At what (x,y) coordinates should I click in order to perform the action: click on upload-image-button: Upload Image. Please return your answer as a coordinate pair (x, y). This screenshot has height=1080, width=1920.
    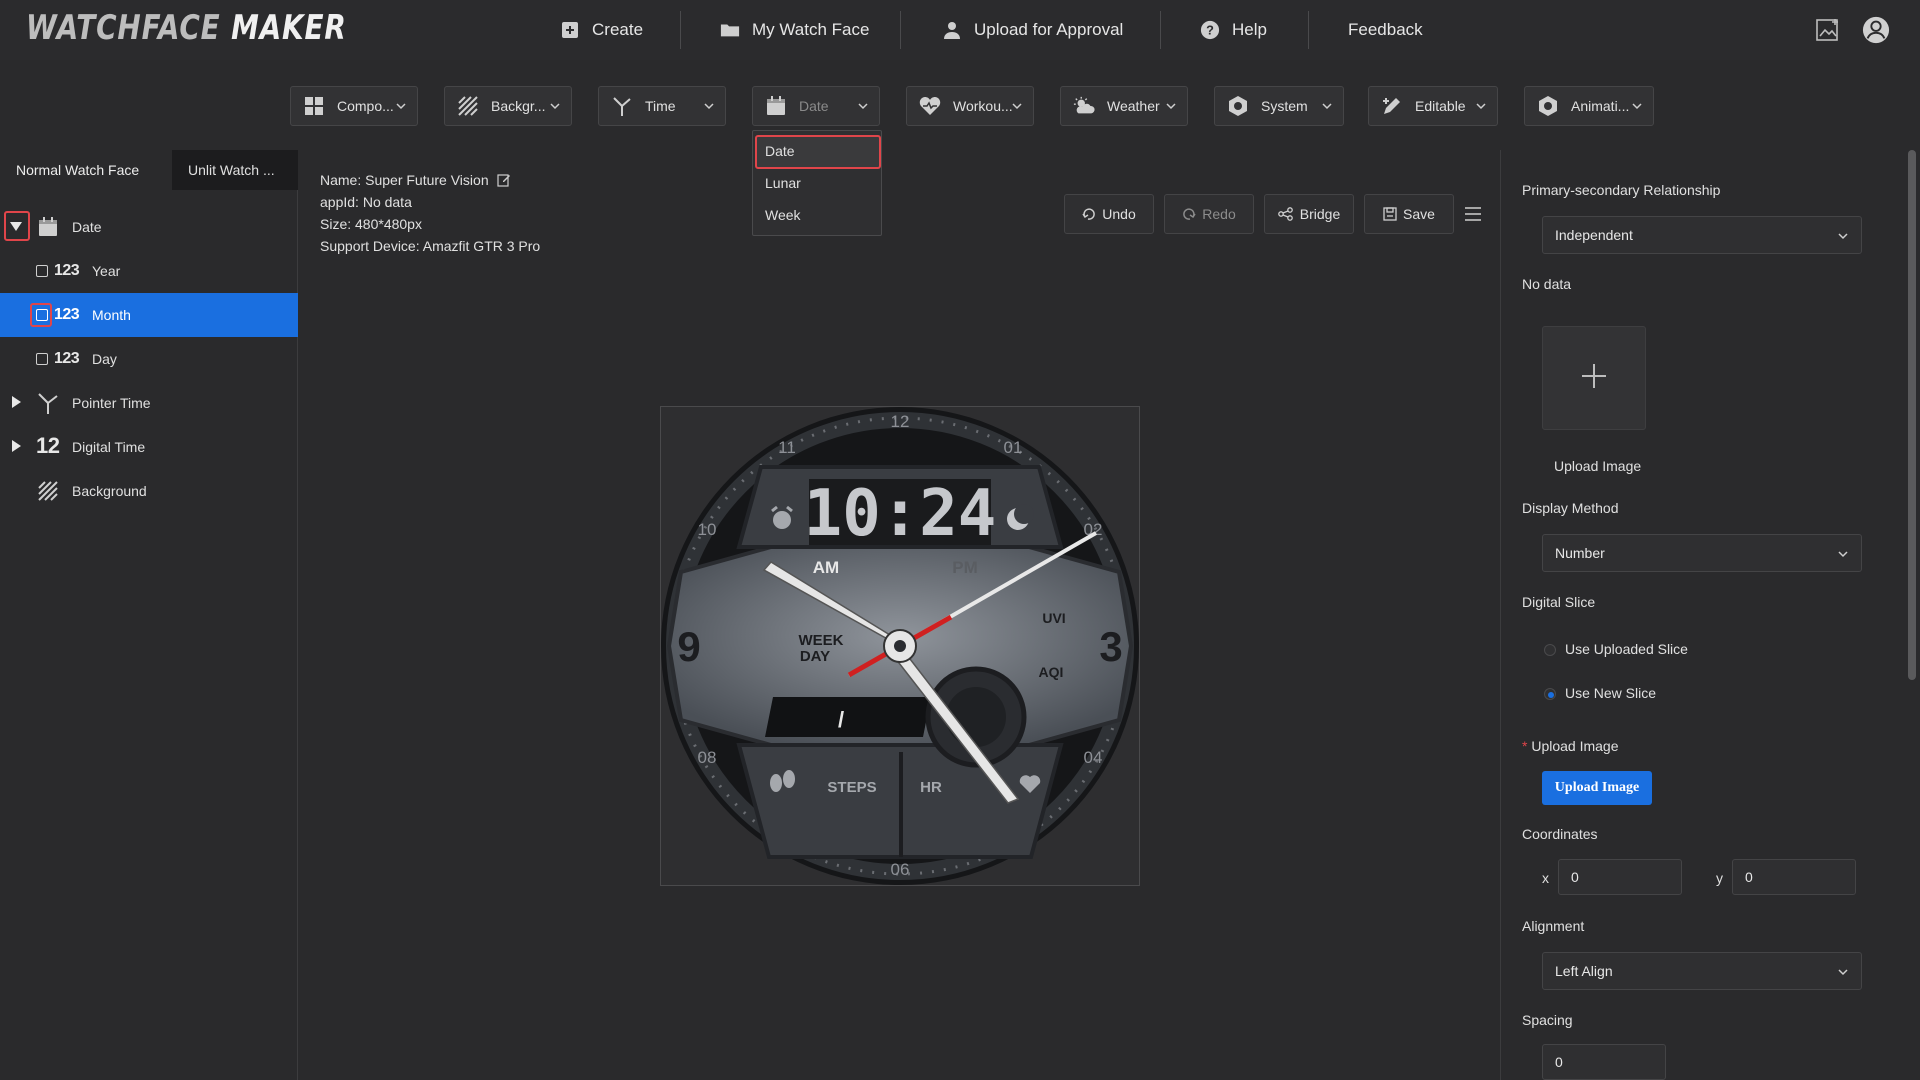
    Looking at the image, I should click on (1597, 788).